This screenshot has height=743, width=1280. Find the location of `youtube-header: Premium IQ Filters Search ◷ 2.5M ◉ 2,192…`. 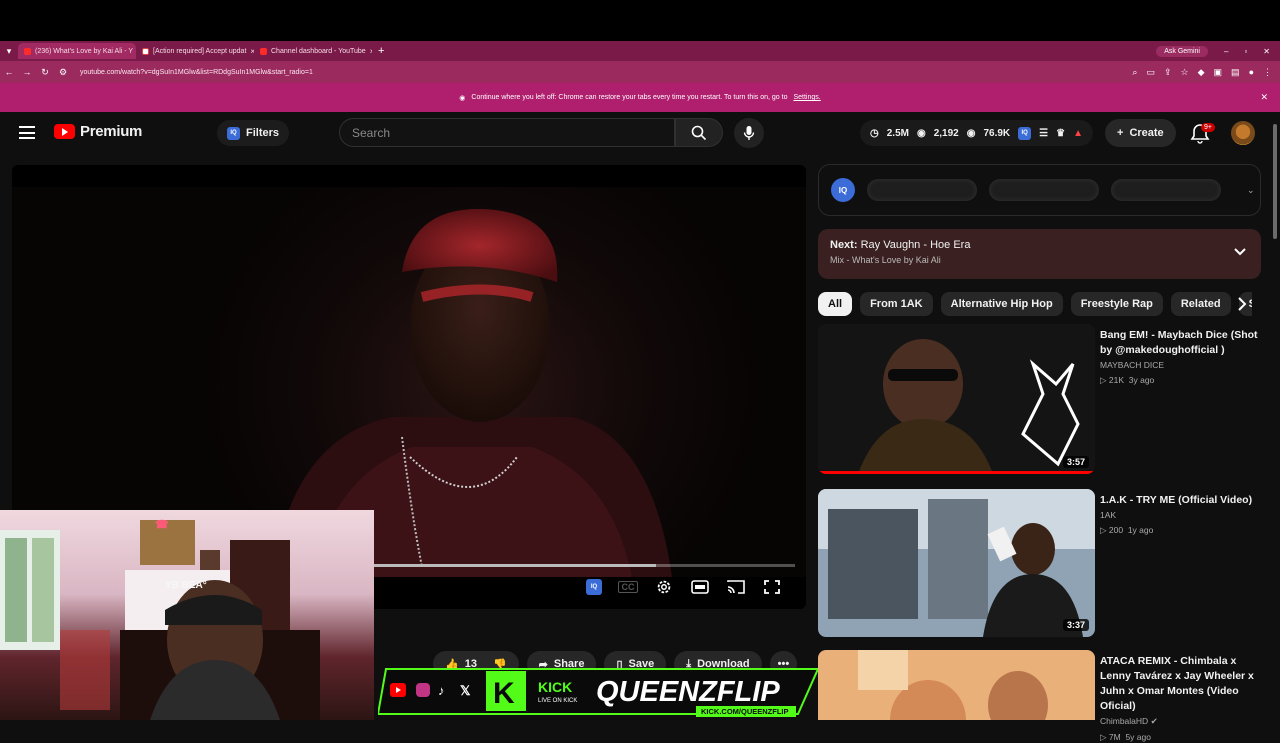

youtube-header: Premium IQ Filters Search ◷ 2.5M ◉ 2,192… is located at coordinates (640, 134).